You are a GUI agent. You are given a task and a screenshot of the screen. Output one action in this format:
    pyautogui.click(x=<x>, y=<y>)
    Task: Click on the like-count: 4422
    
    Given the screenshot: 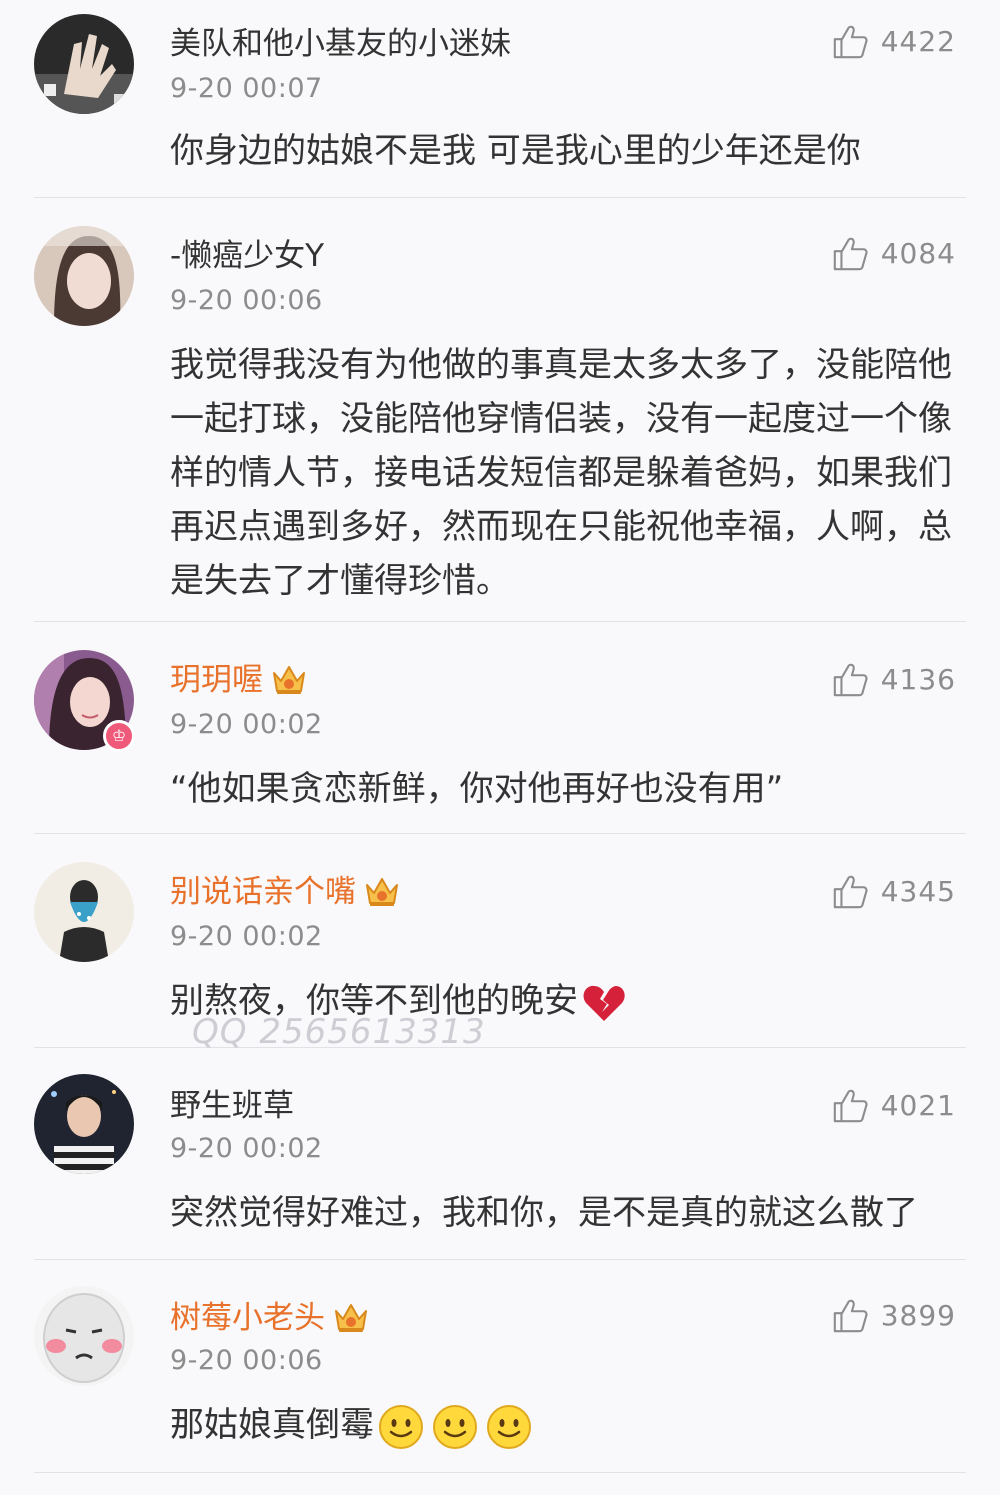 What is the action you would take?
    pyautogui.click(x=918, y=41)
    